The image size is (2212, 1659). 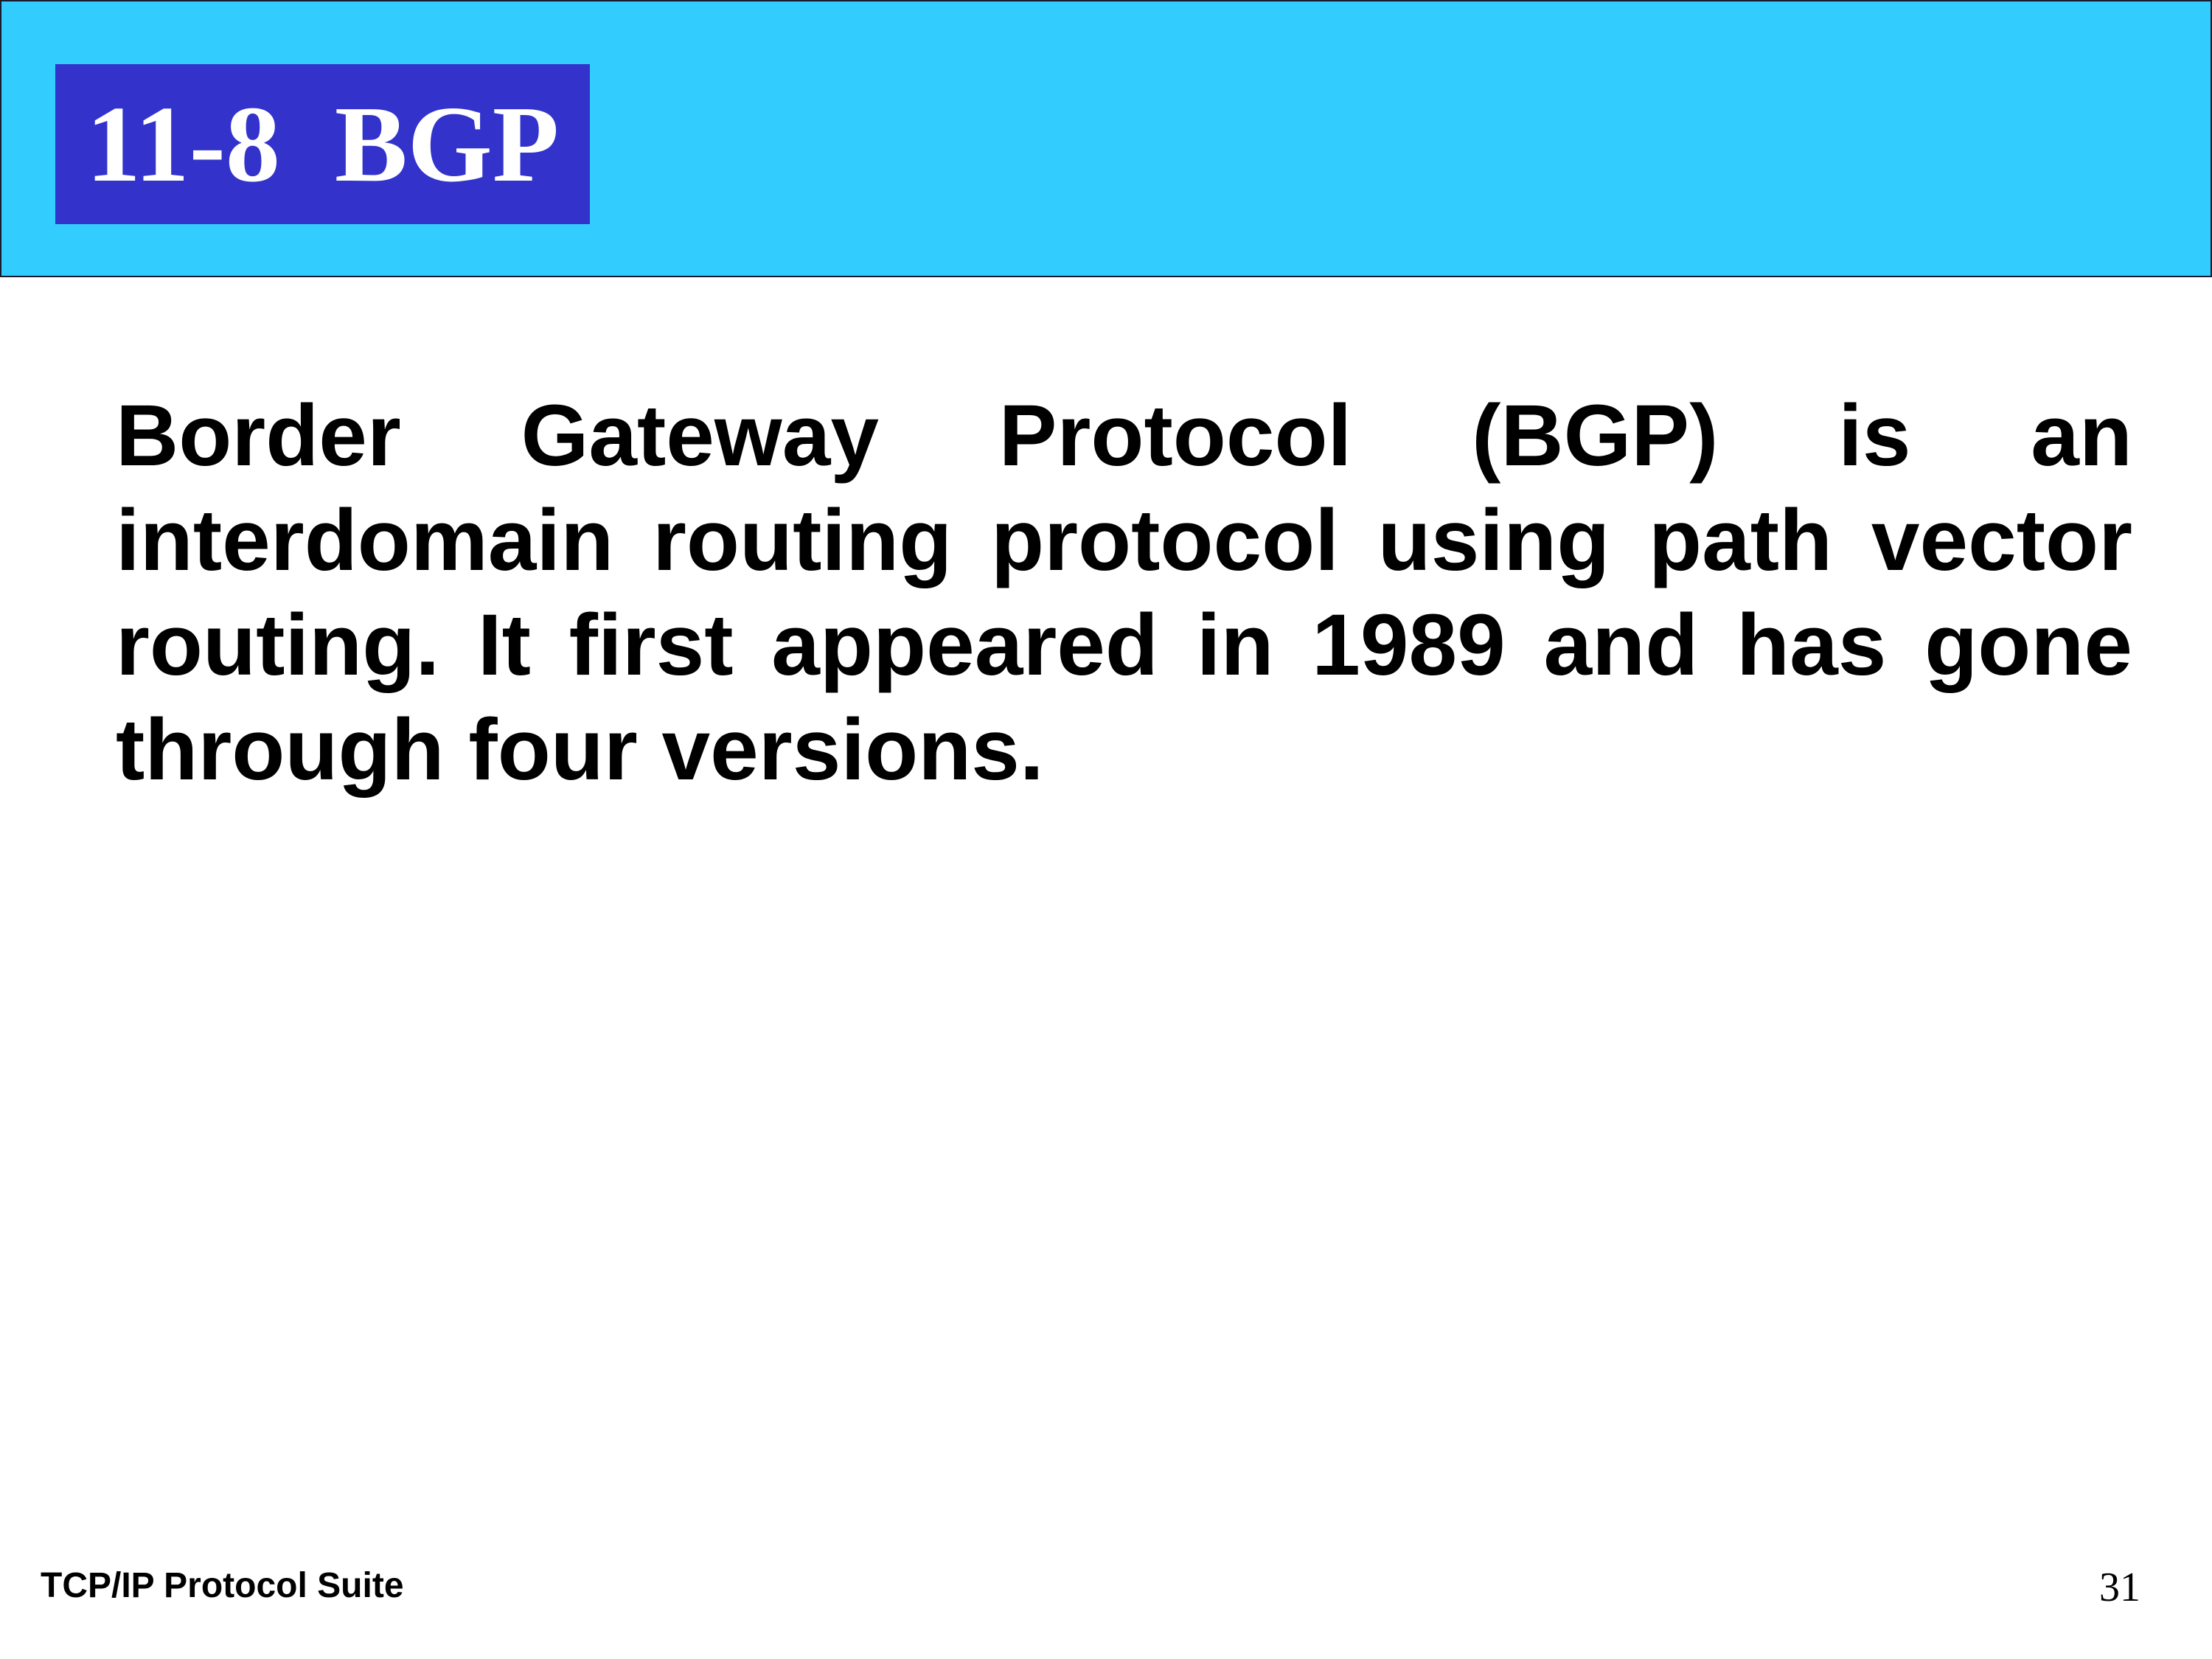 I want to click on footer-source: TCP/IP Protocol Suite, so click(x=222, y=1585).